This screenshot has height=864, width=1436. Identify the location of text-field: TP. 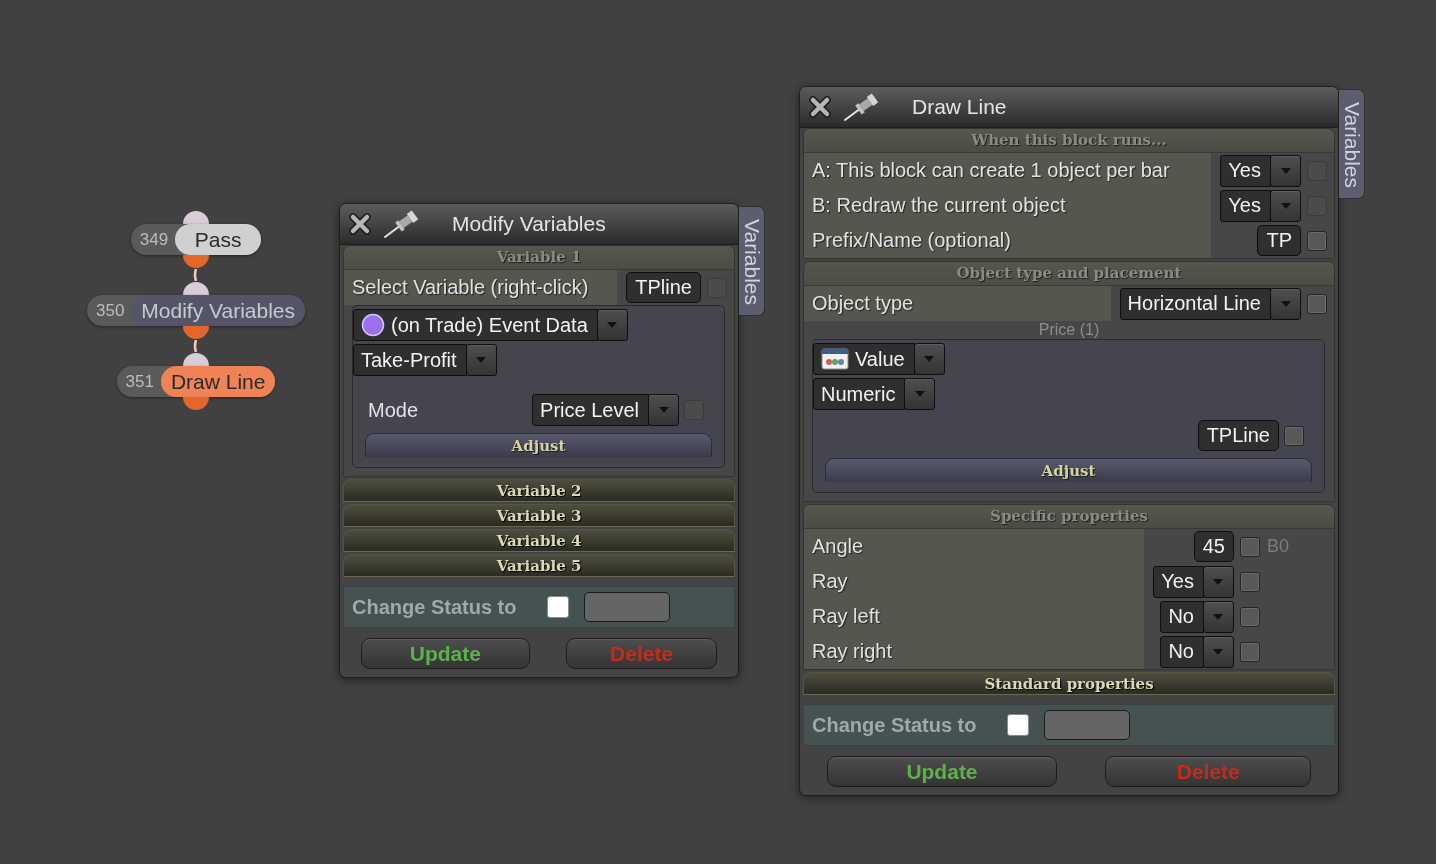
(1279, 240).